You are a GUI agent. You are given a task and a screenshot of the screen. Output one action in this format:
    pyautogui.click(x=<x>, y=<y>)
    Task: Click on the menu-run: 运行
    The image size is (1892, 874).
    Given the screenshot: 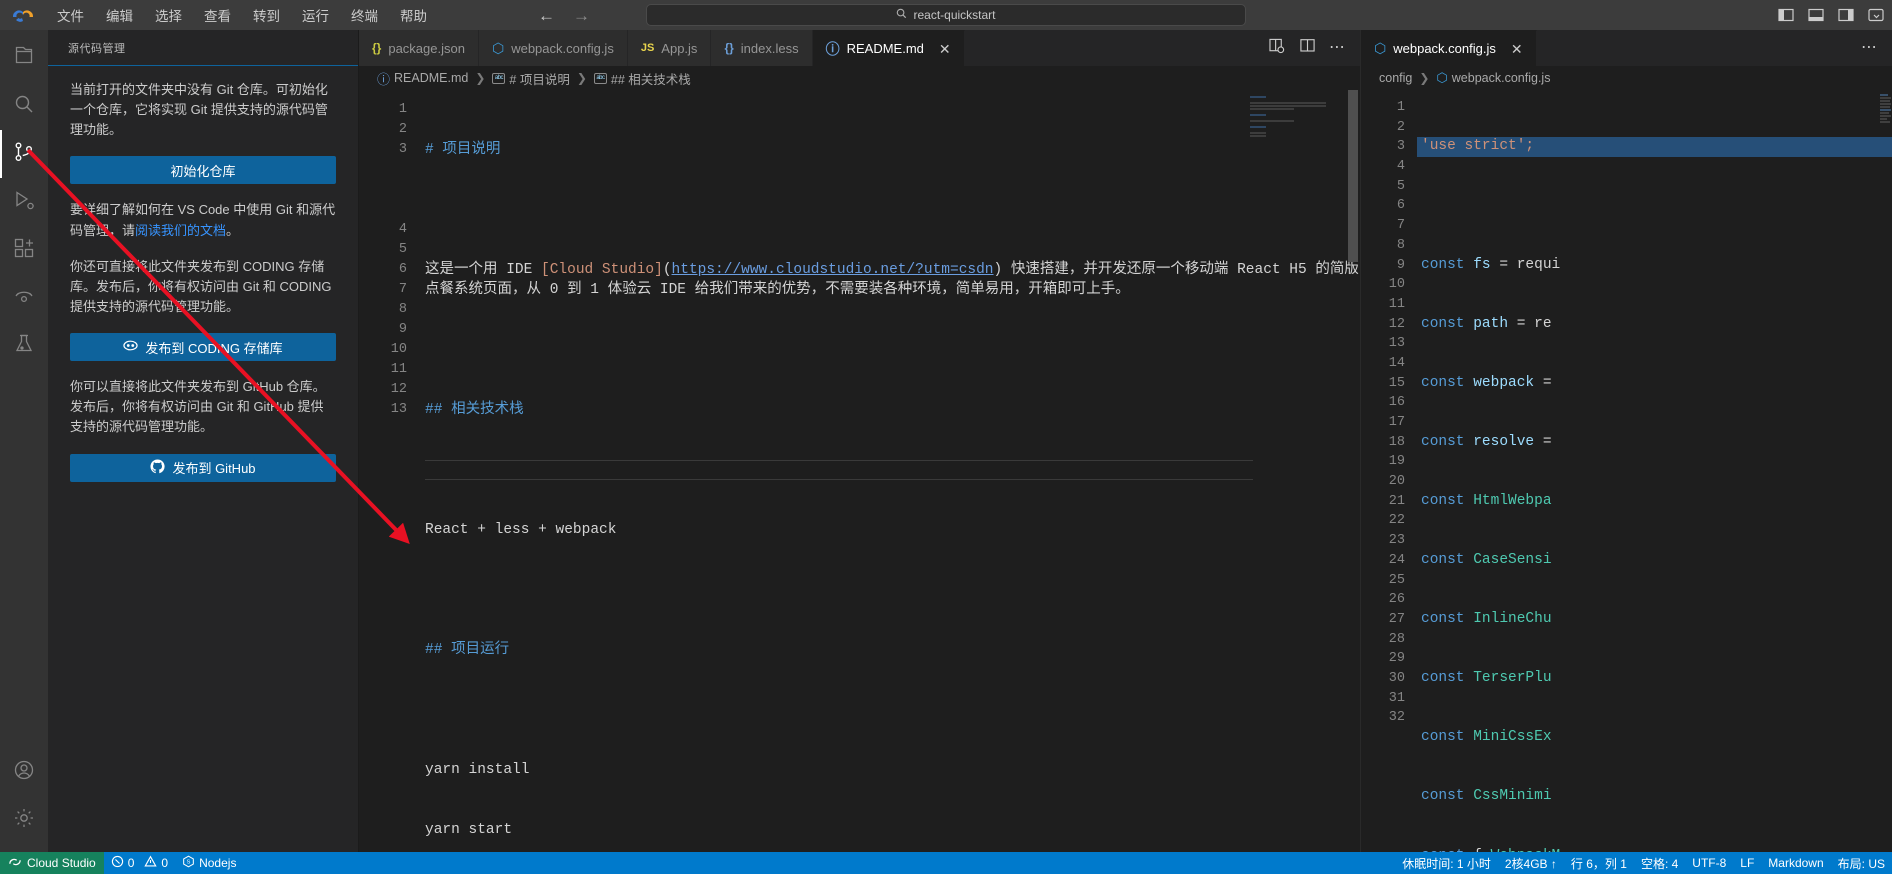 What is the action you would take?
    pyautogui.click(x=315, y=15)
    